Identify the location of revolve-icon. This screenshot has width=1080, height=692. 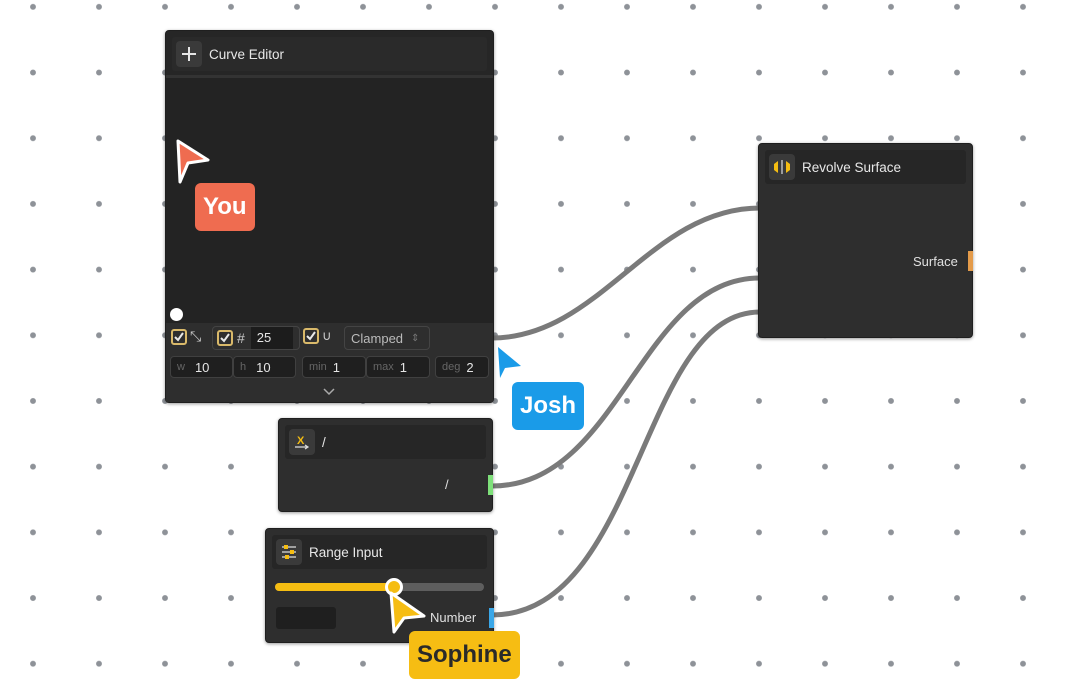
(782, 167).